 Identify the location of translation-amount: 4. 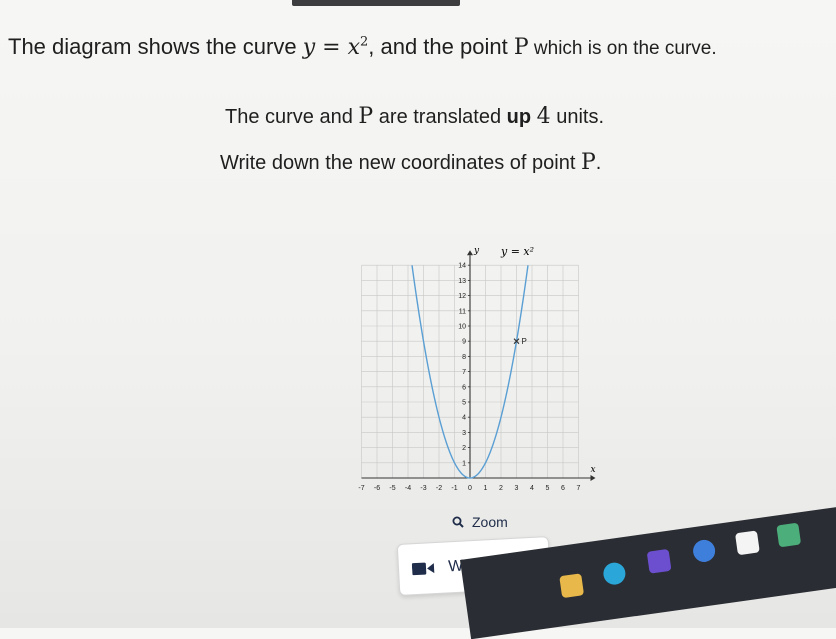
(543, 116).